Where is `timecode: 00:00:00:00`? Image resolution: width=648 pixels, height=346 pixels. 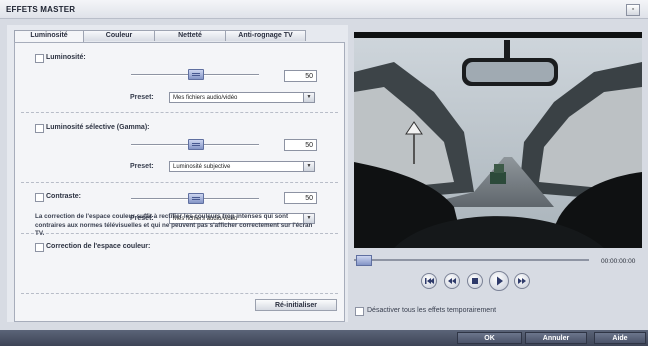 timecode: 00:00:00:00 is located at coordinates (618, 261).